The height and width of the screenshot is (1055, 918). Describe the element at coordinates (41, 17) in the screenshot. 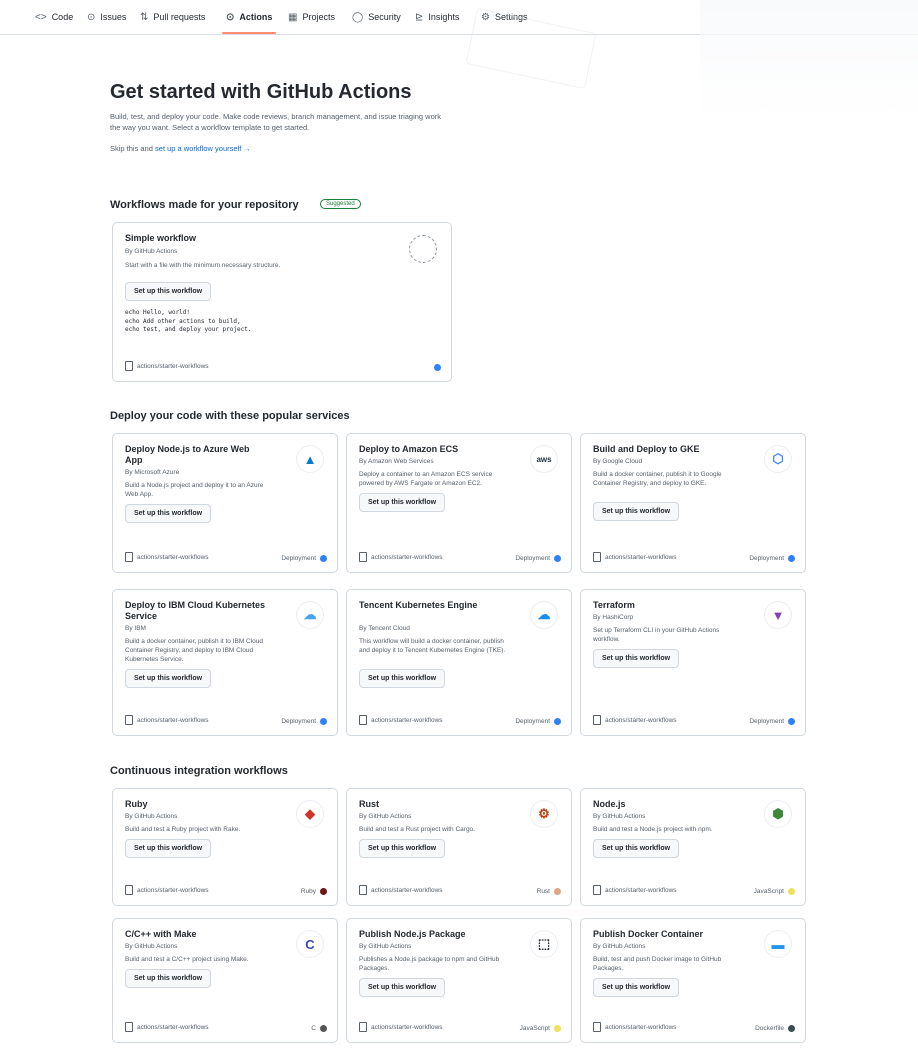

I see `code-icon: <>` at that location.